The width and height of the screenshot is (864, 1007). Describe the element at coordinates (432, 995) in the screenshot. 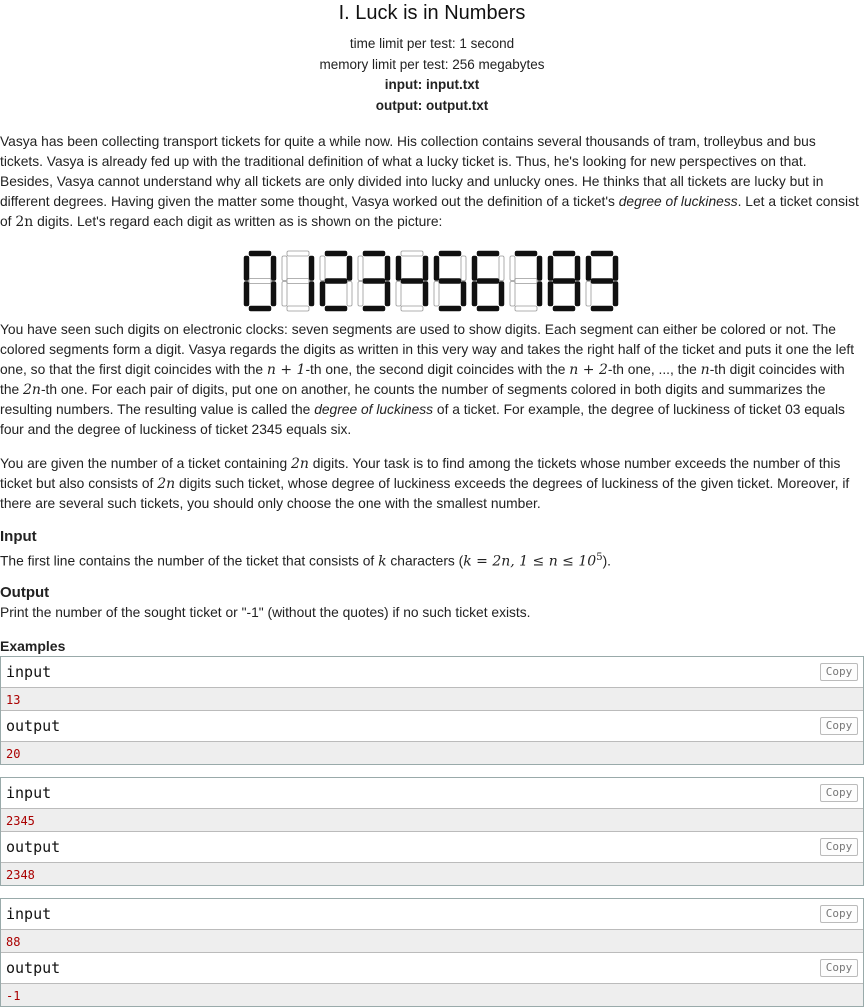

I see `example-output-value: -1` at that location.